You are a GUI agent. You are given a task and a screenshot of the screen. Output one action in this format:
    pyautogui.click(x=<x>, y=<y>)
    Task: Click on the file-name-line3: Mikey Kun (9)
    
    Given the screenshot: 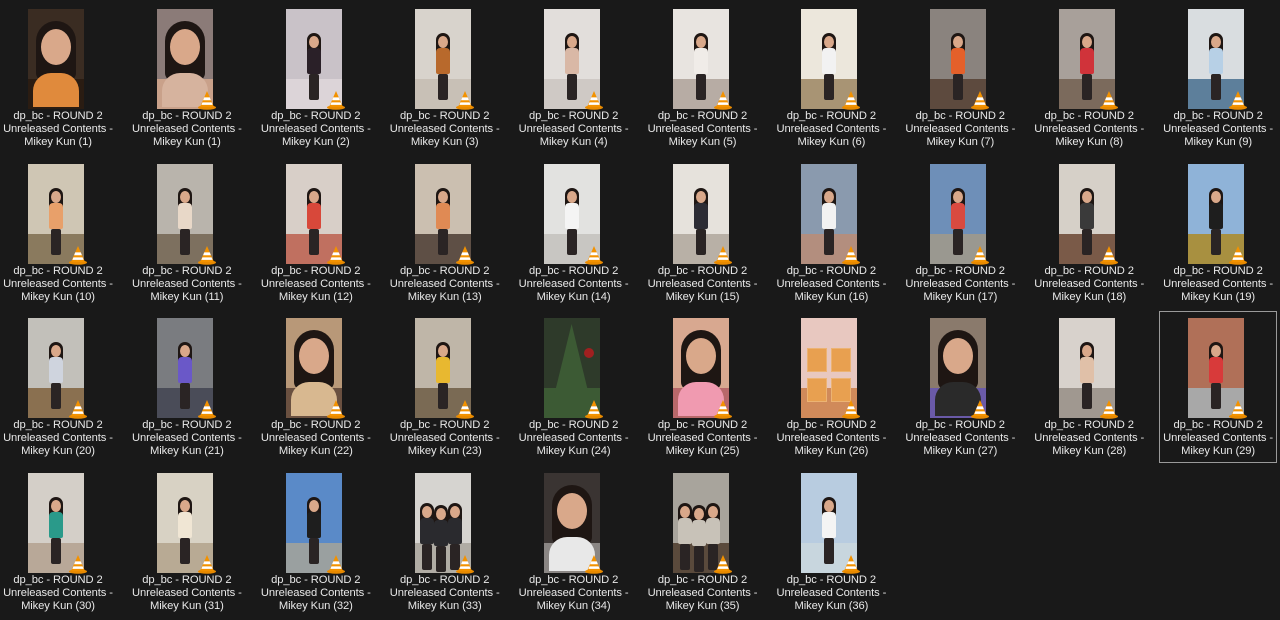 What is the action you would take?
    pyautogui.click(x=1218, y=142)
    